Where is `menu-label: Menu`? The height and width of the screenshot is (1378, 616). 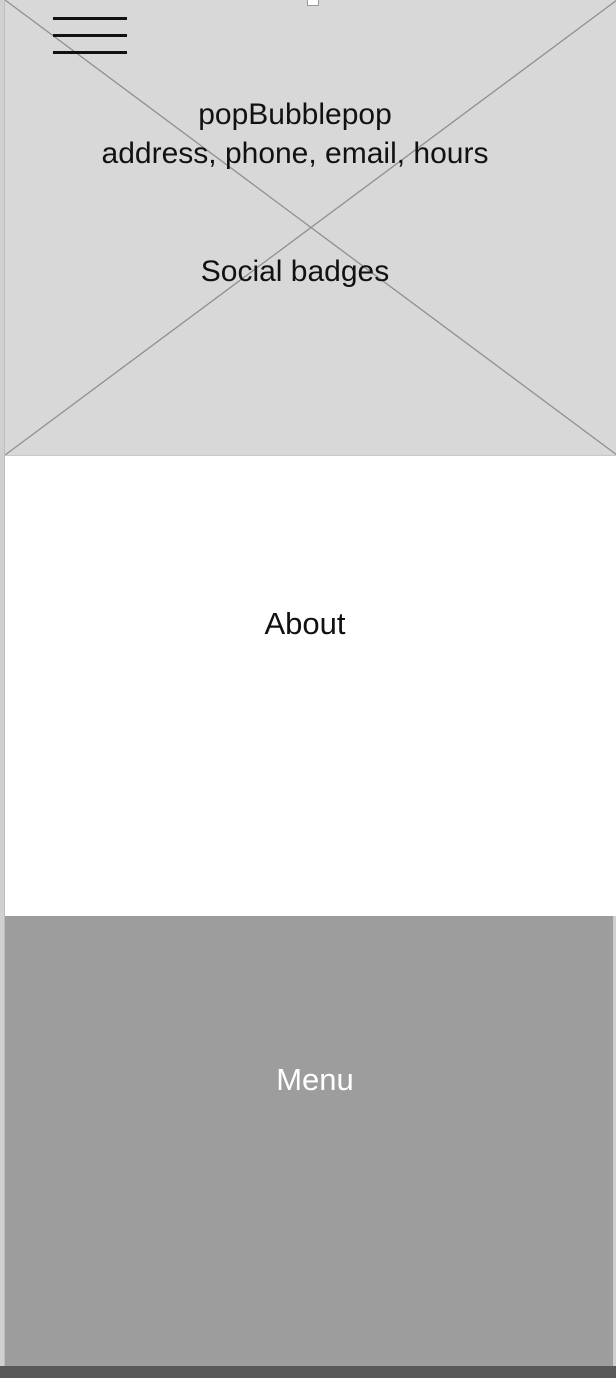
menu-label: Menu is located at coordinates (315, 1079).